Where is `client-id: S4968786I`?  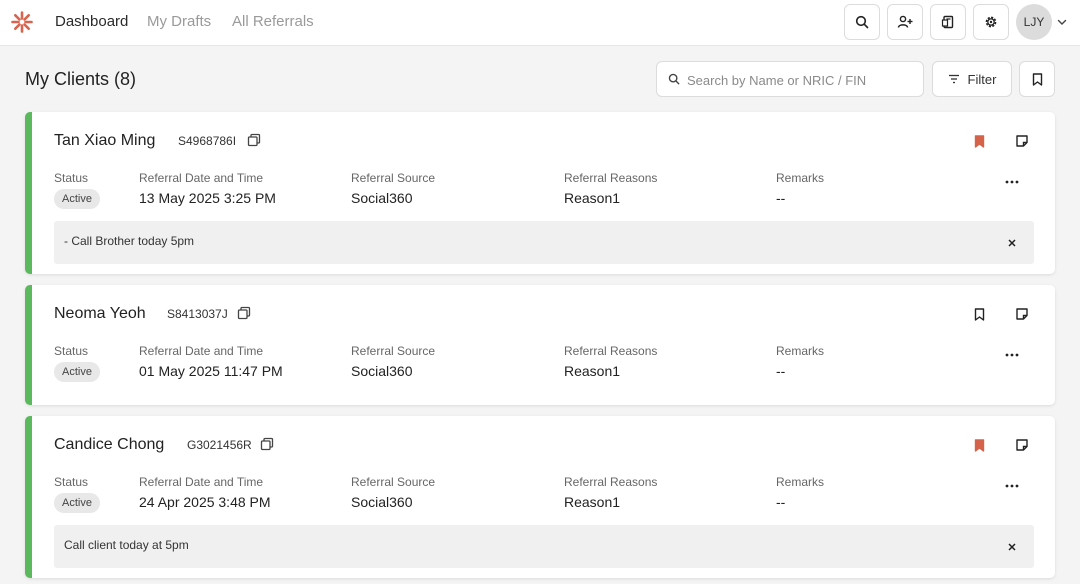
client-id: S4968786I is located at coordinates (207, 141).